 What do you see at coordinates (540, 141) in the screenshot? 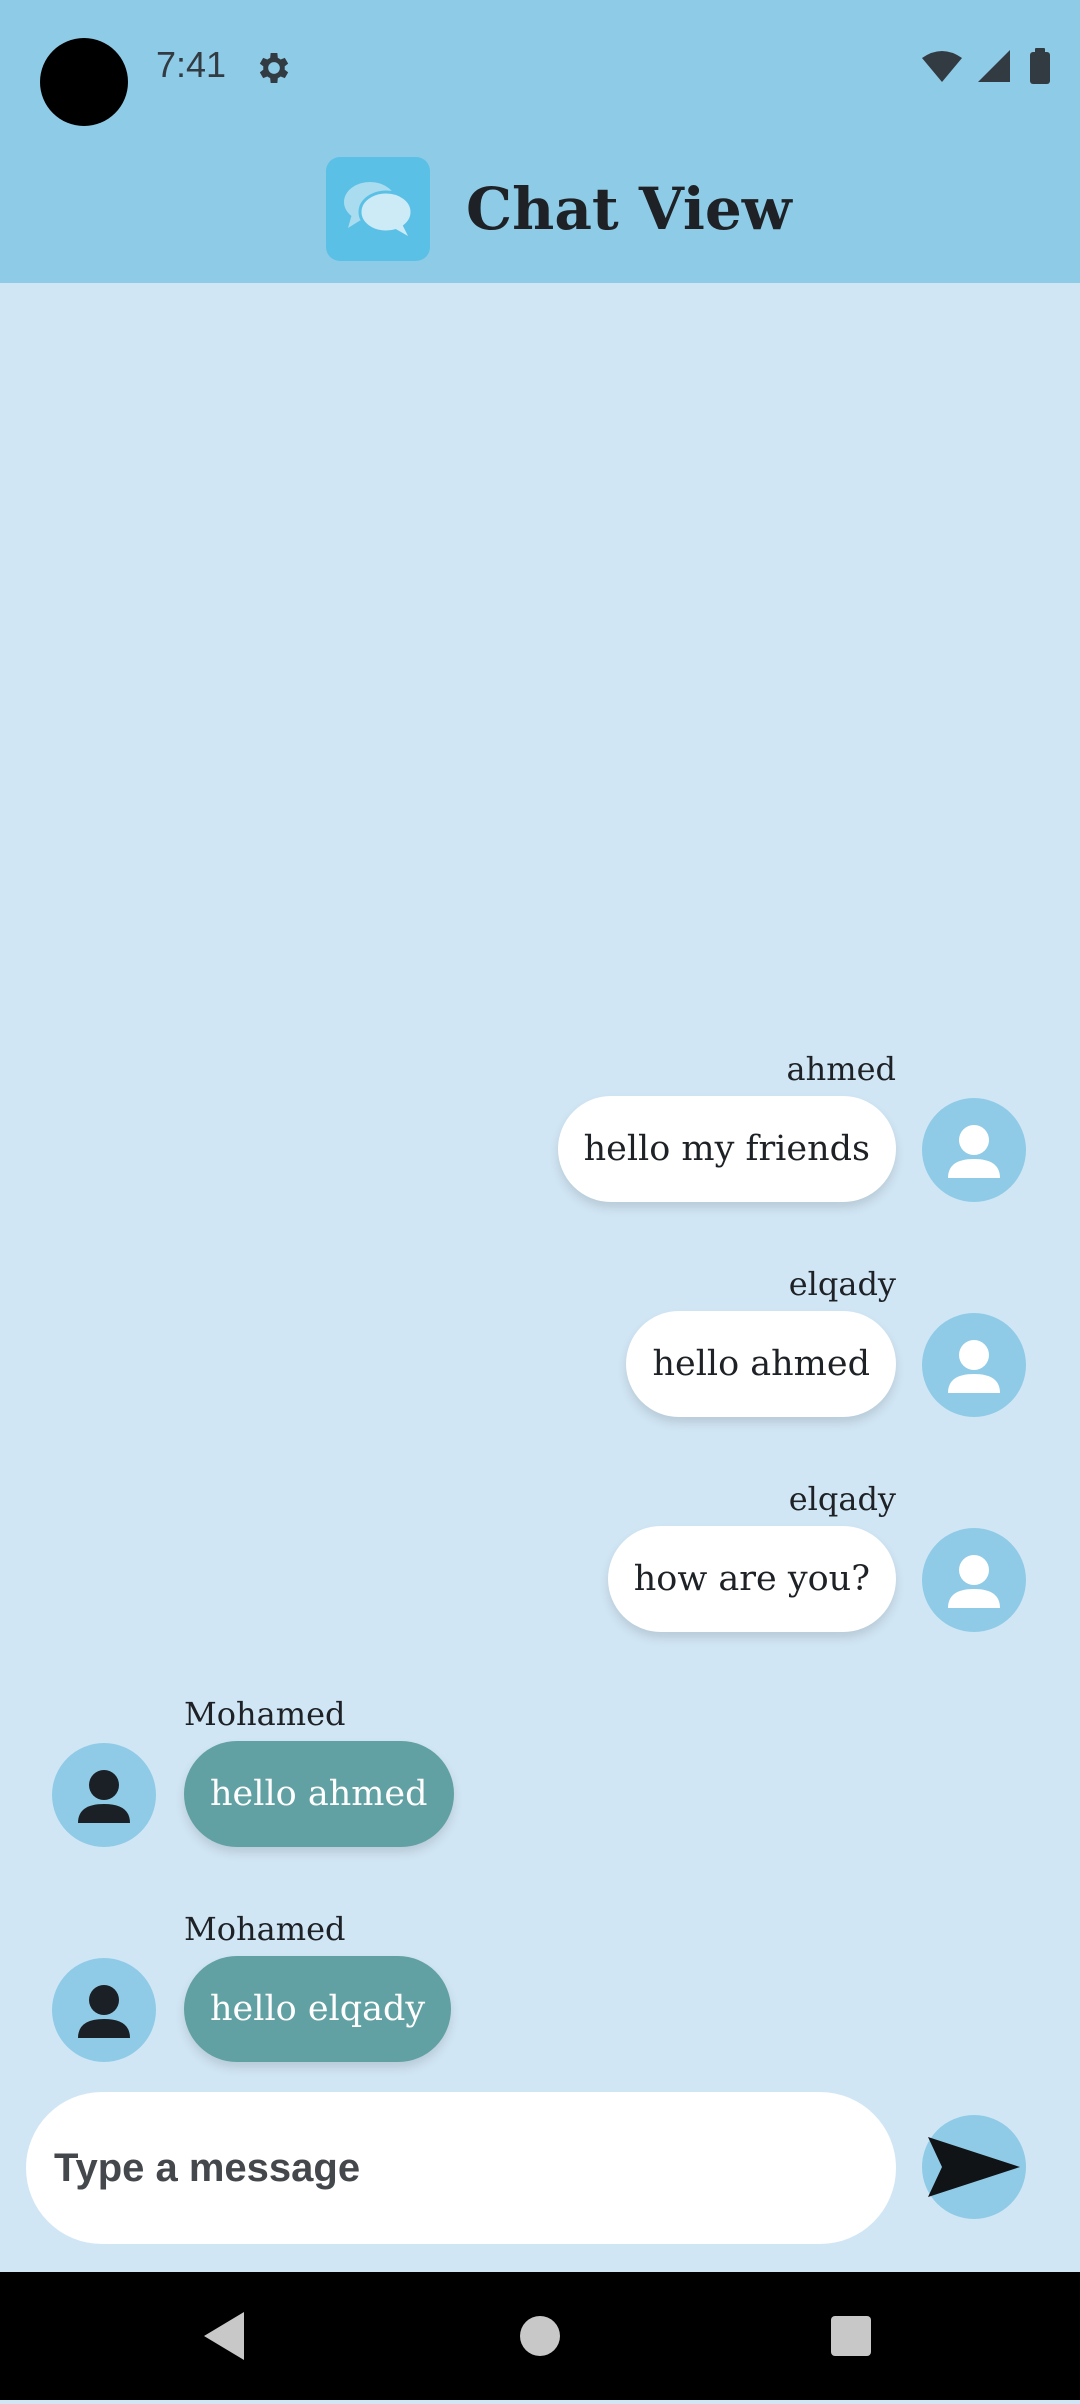
I see `app-bar: 7:41 Chat View` at bounding box center [540, 141].